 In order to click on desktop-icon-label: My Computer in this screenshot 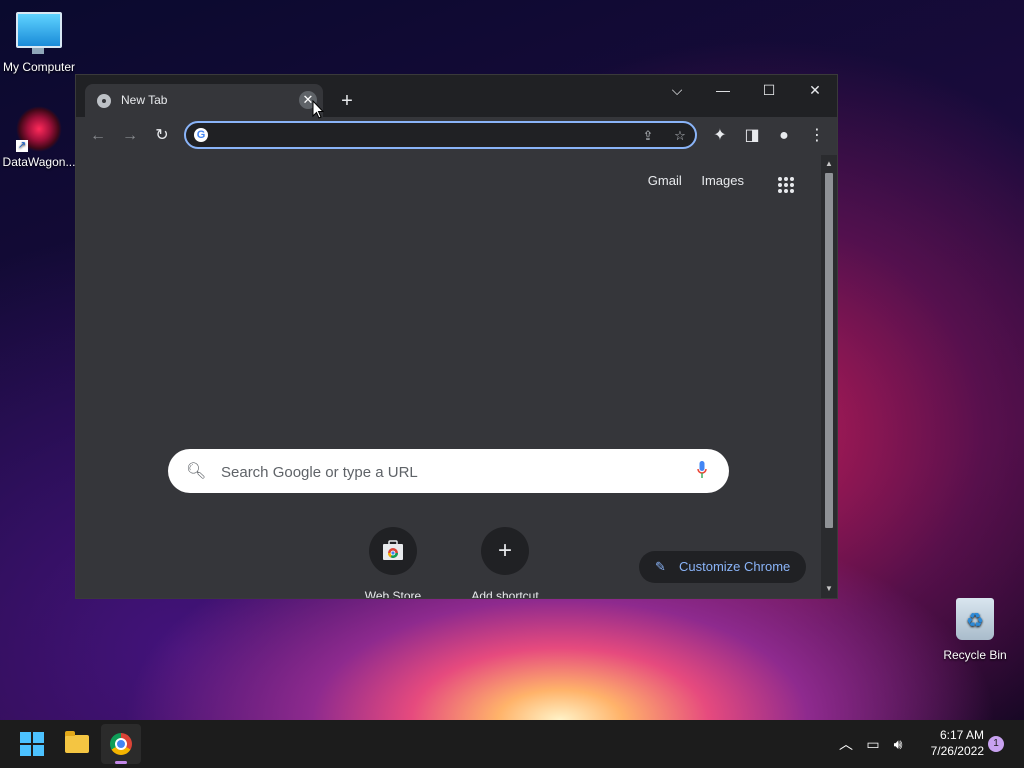, I will do `click(39, 67)`.